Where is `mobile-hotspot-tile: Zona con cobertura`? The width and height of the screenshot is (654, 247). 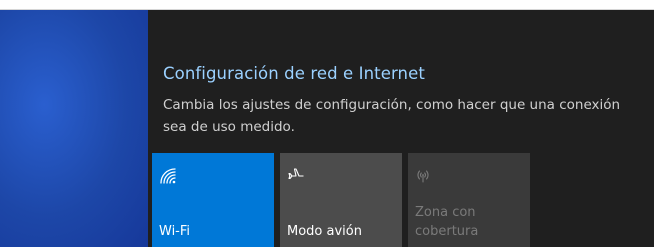
mobile-hotspot-tile: Zona con cobertura is located at coordinates (469, 200).